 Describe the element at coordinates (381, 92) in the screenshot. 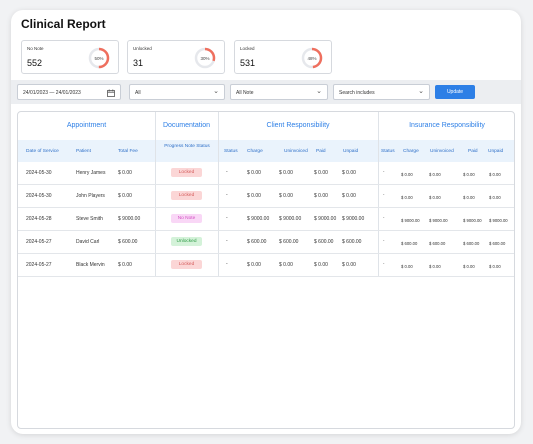

I see `search-select: Search includes ⌄` at that location.